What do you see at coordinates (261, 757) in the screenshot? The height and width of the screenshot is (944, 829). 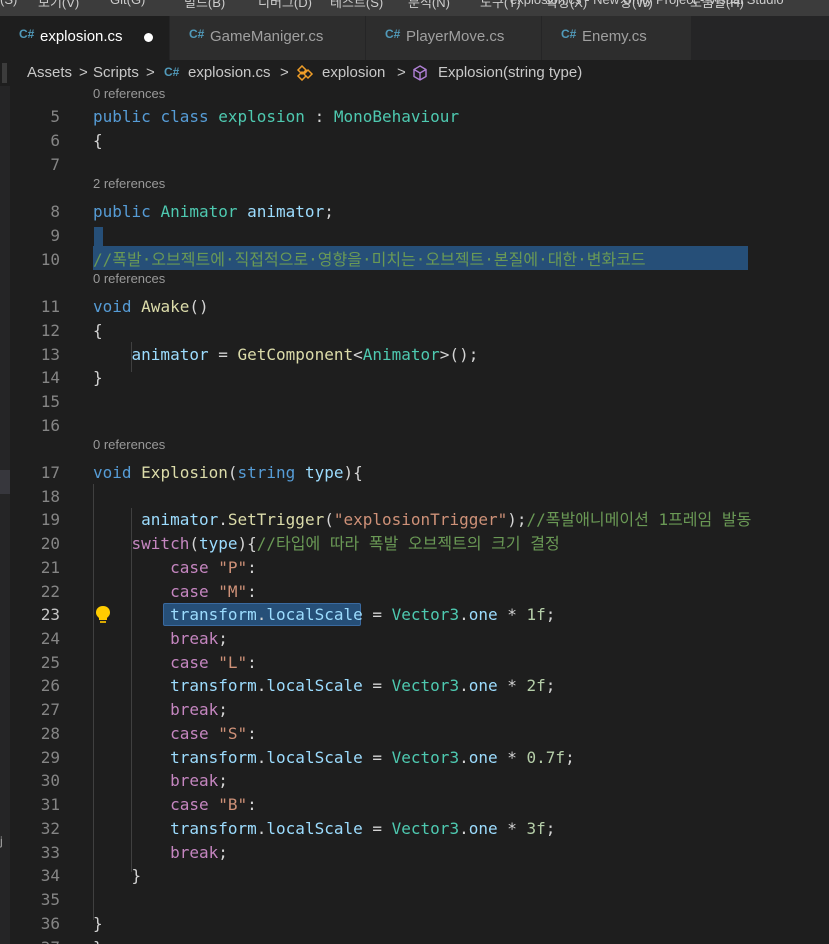 I see `code-token: .` at bounding box center [261, 757].